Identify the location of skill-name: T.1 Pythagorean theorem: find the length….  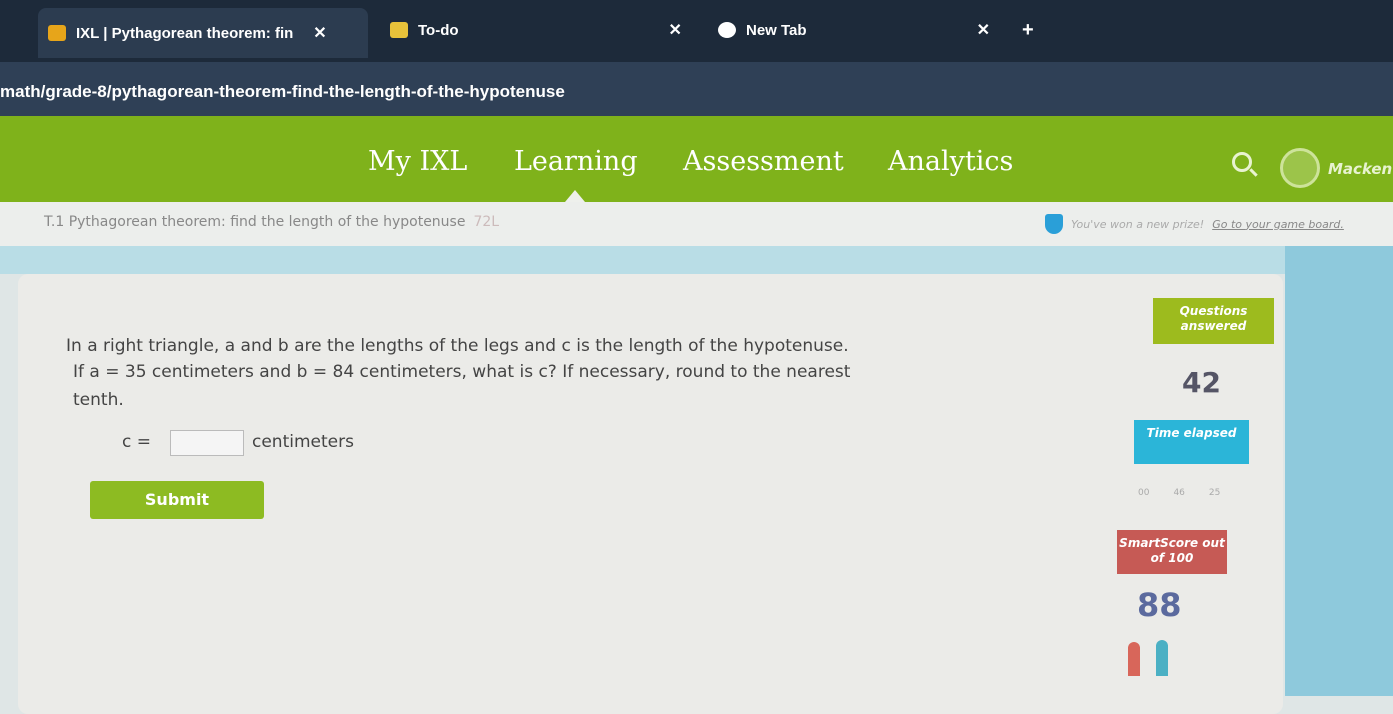
(255, 222).